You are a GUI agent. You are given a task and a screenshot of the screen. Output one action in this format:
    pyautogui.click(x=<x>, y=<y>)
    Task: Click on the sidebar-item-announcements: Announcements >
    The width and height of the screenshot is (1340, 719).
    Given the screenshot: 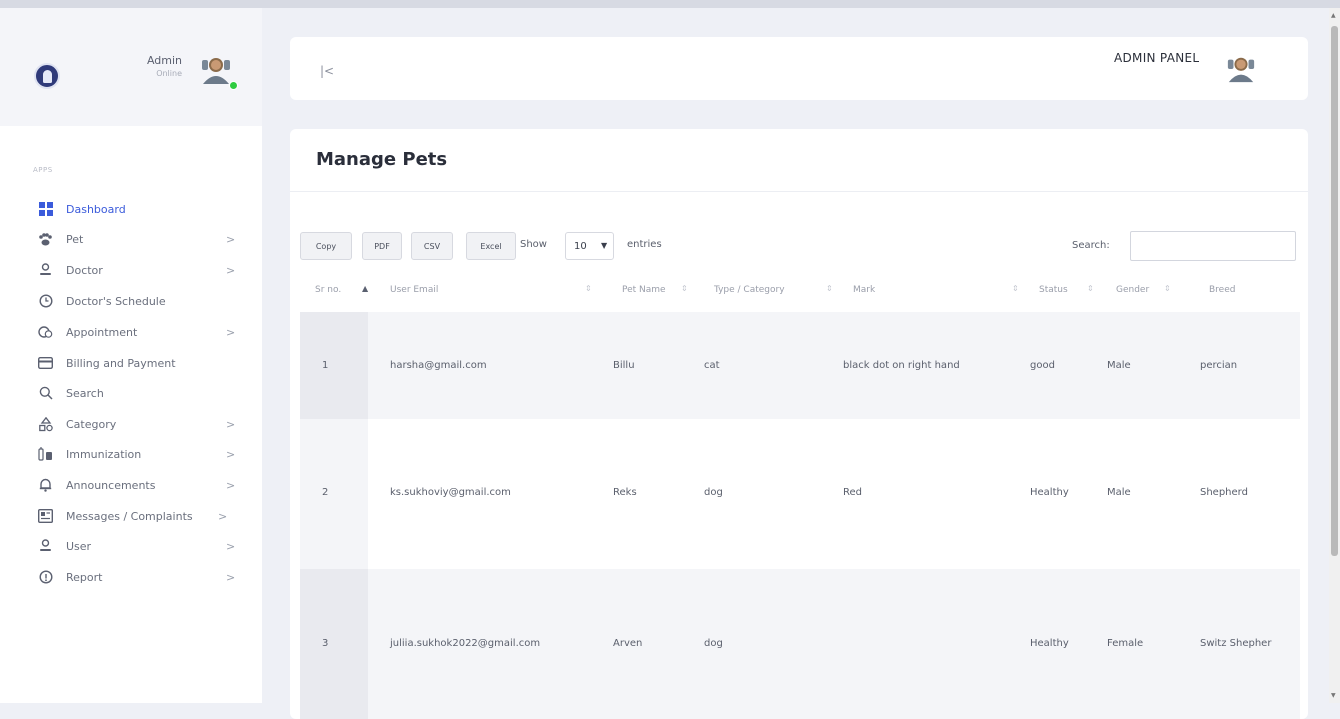 What is the action you would take?
    pyautogui.click(x=131, y=485)
    